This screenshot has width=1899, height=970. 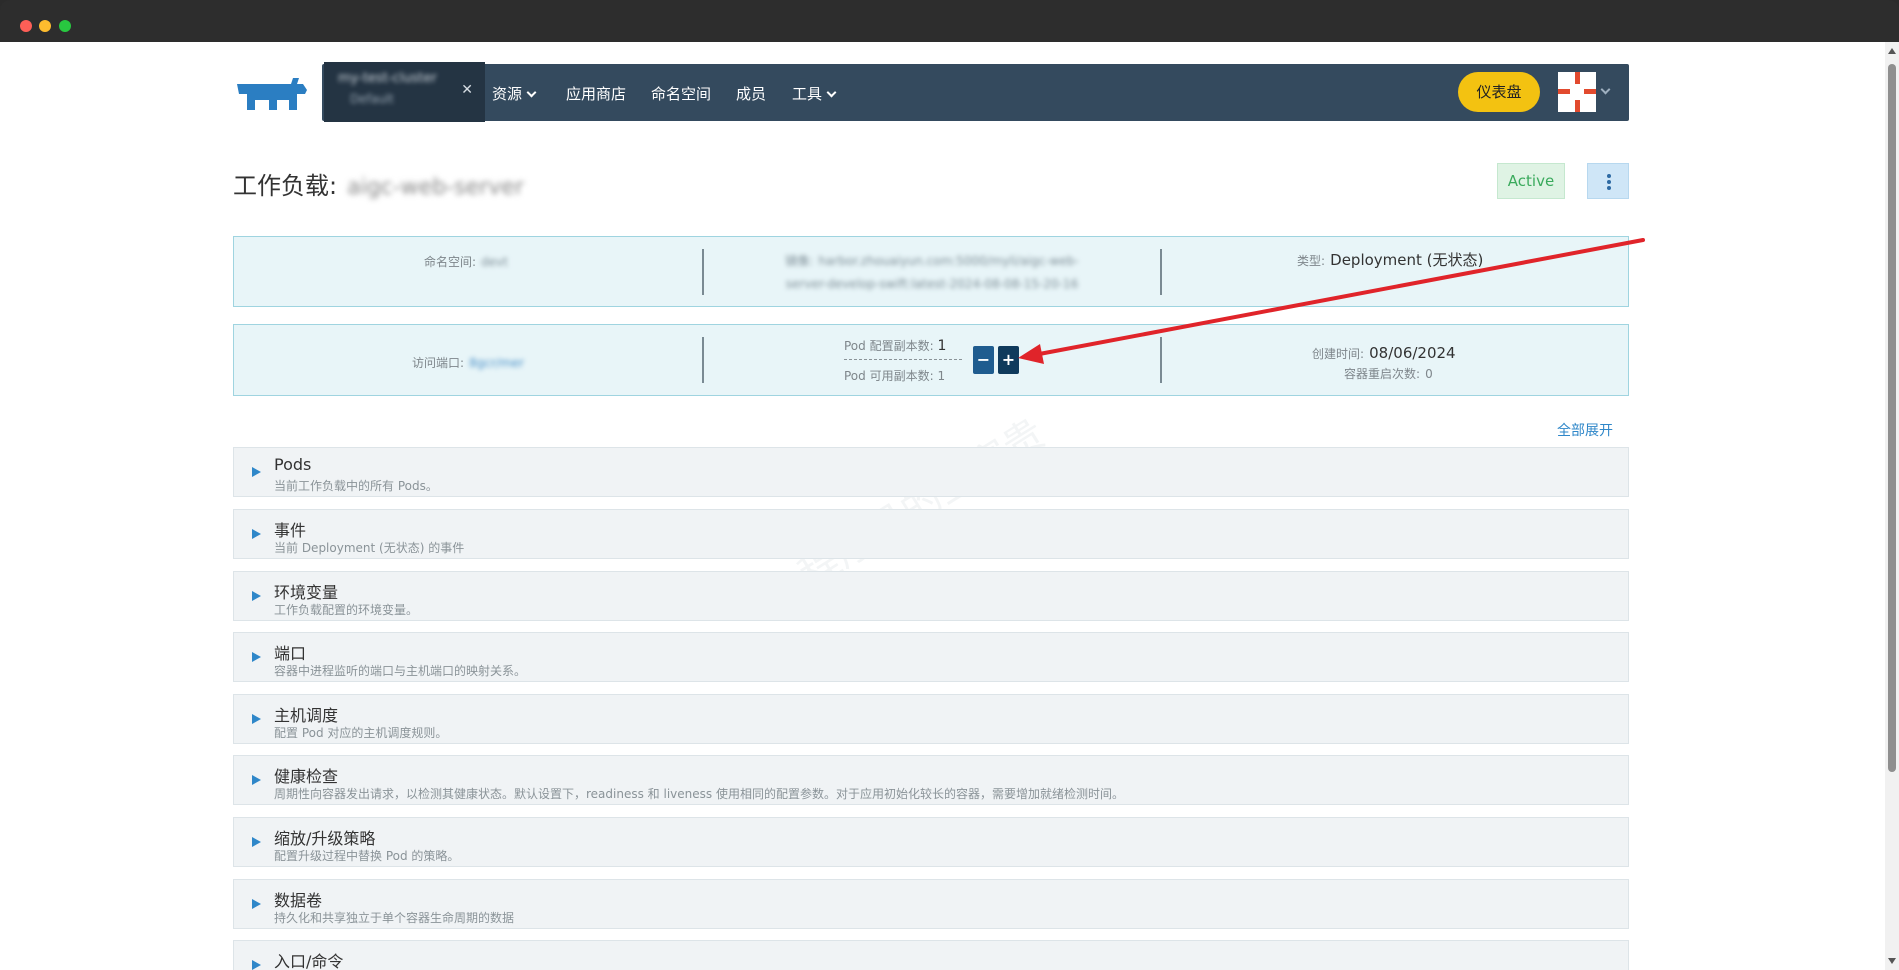 I want to click on type-value: Deployment (无状态), so click(x=1407, y=260).